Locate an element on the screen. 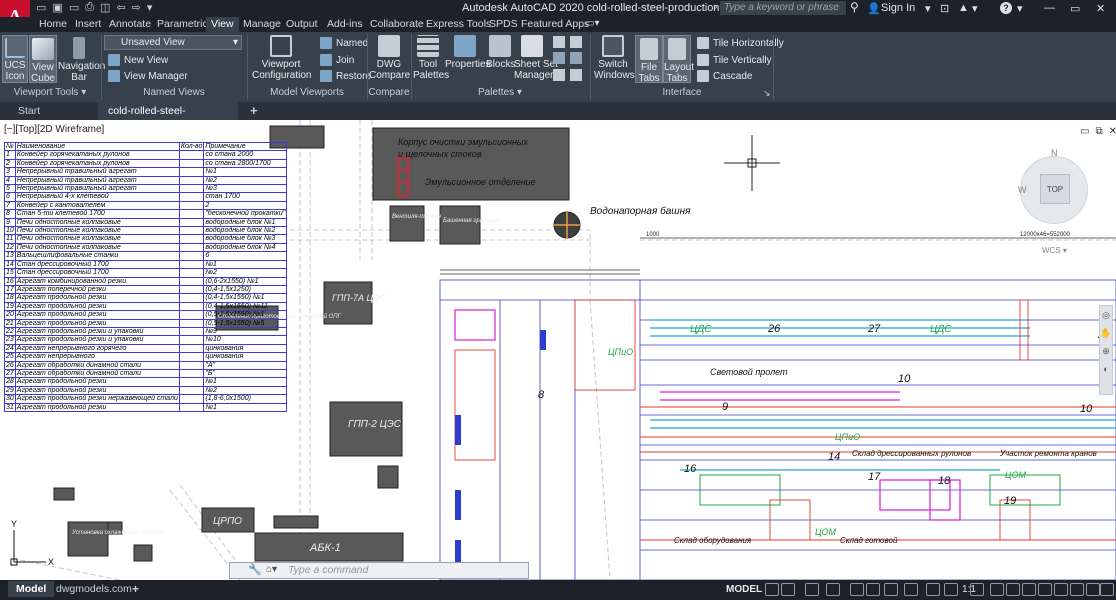 This screenshot has height=600, width=1116. sheet-set-manager-button: Sheet Set Manager is located at coordinates (536, 59).